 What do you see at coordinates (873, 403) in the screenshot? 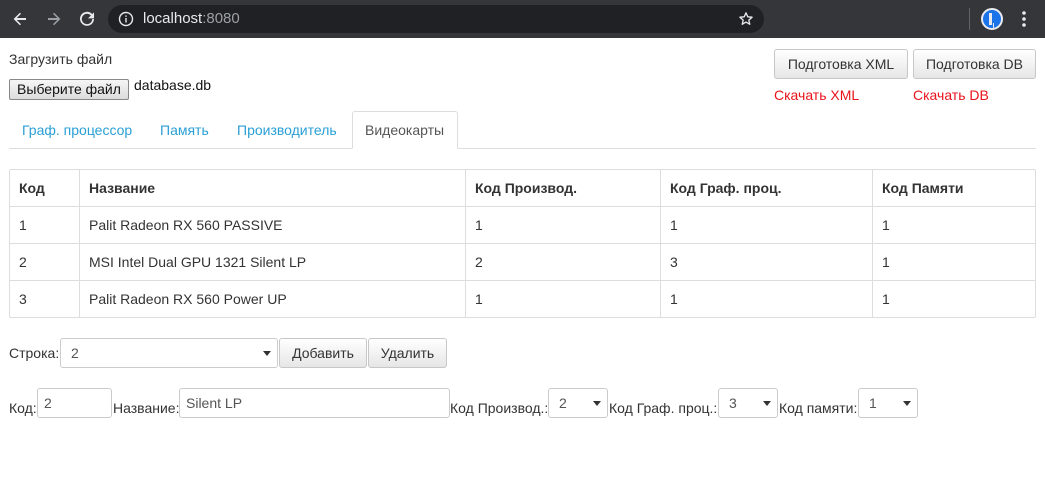
I see `memory-code-value: 1` at bounding box center [873, 403].